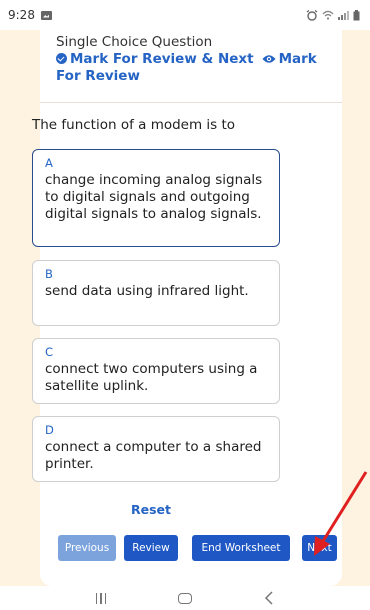 This screenshot has height=610, width=370. I want to click on home-icon, so click(185, 598).